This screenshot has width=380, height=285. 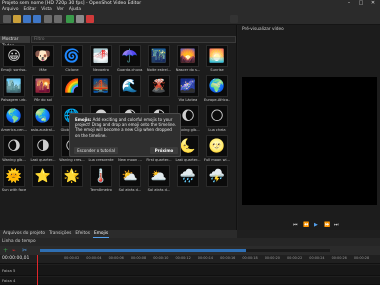 I want to click on rewind-icon: ⏪, so click(x=306, y=225).